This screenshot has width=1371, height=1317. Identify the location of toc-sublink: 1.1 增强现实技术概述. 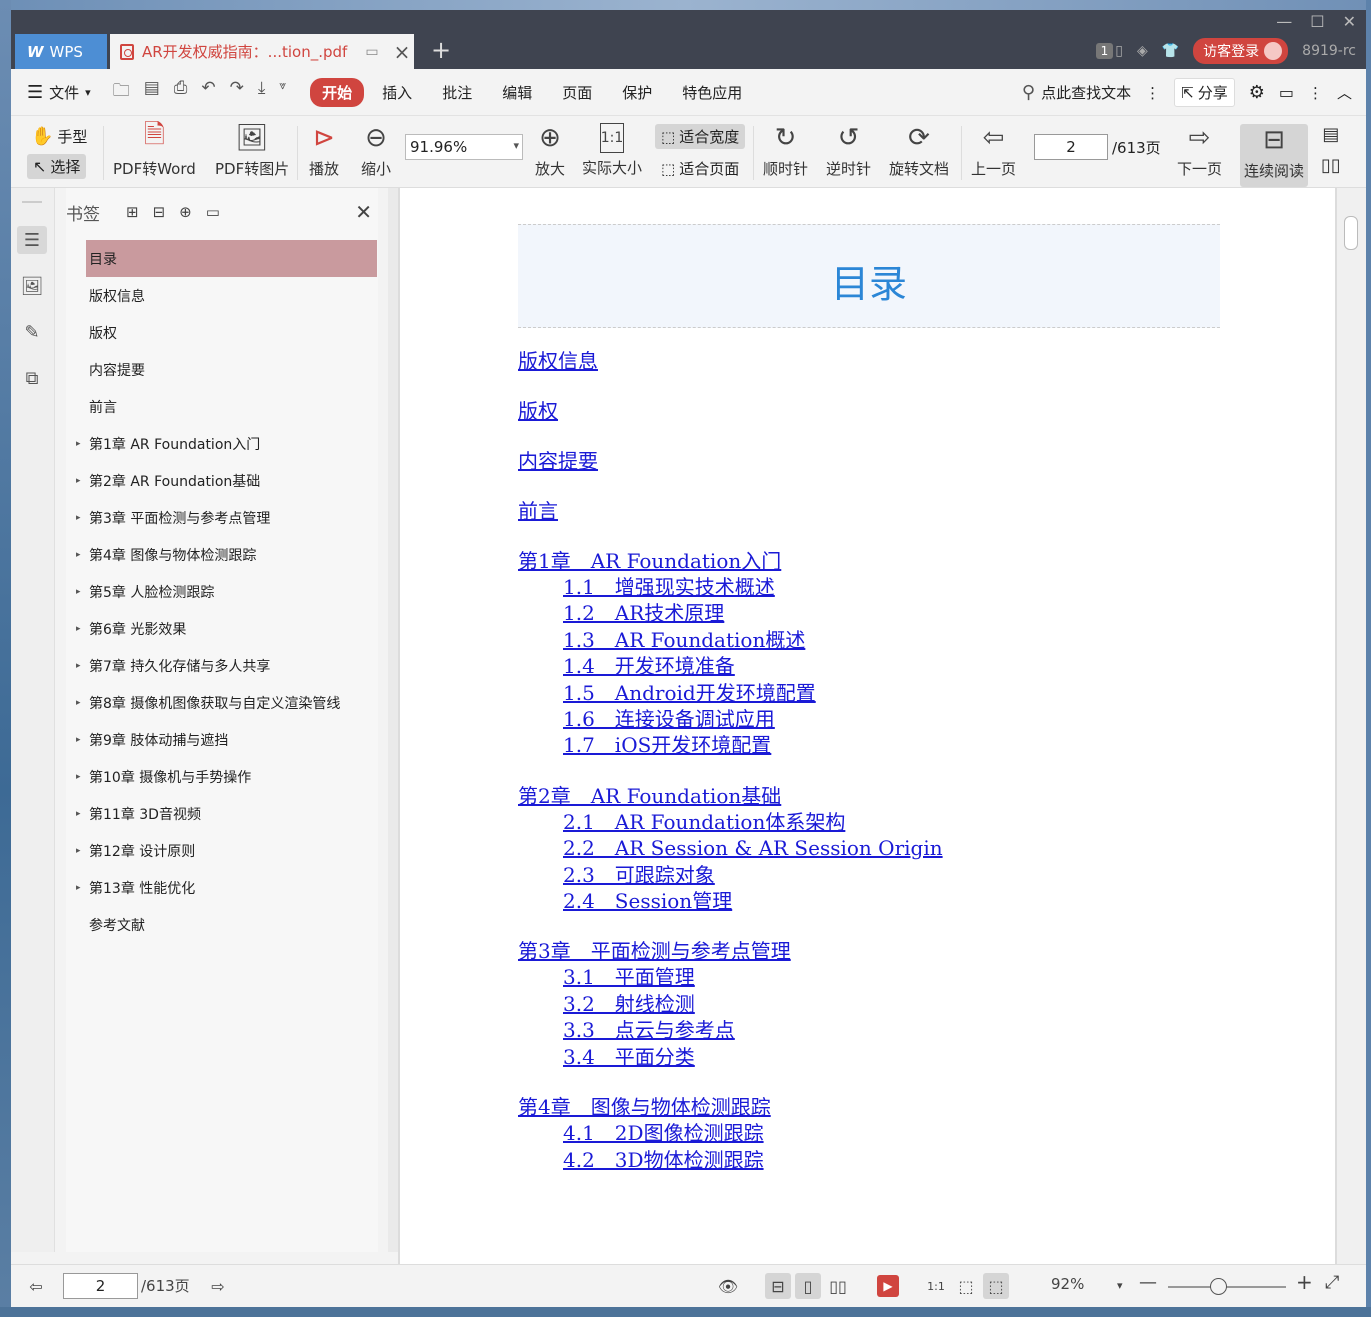
(730, 587).